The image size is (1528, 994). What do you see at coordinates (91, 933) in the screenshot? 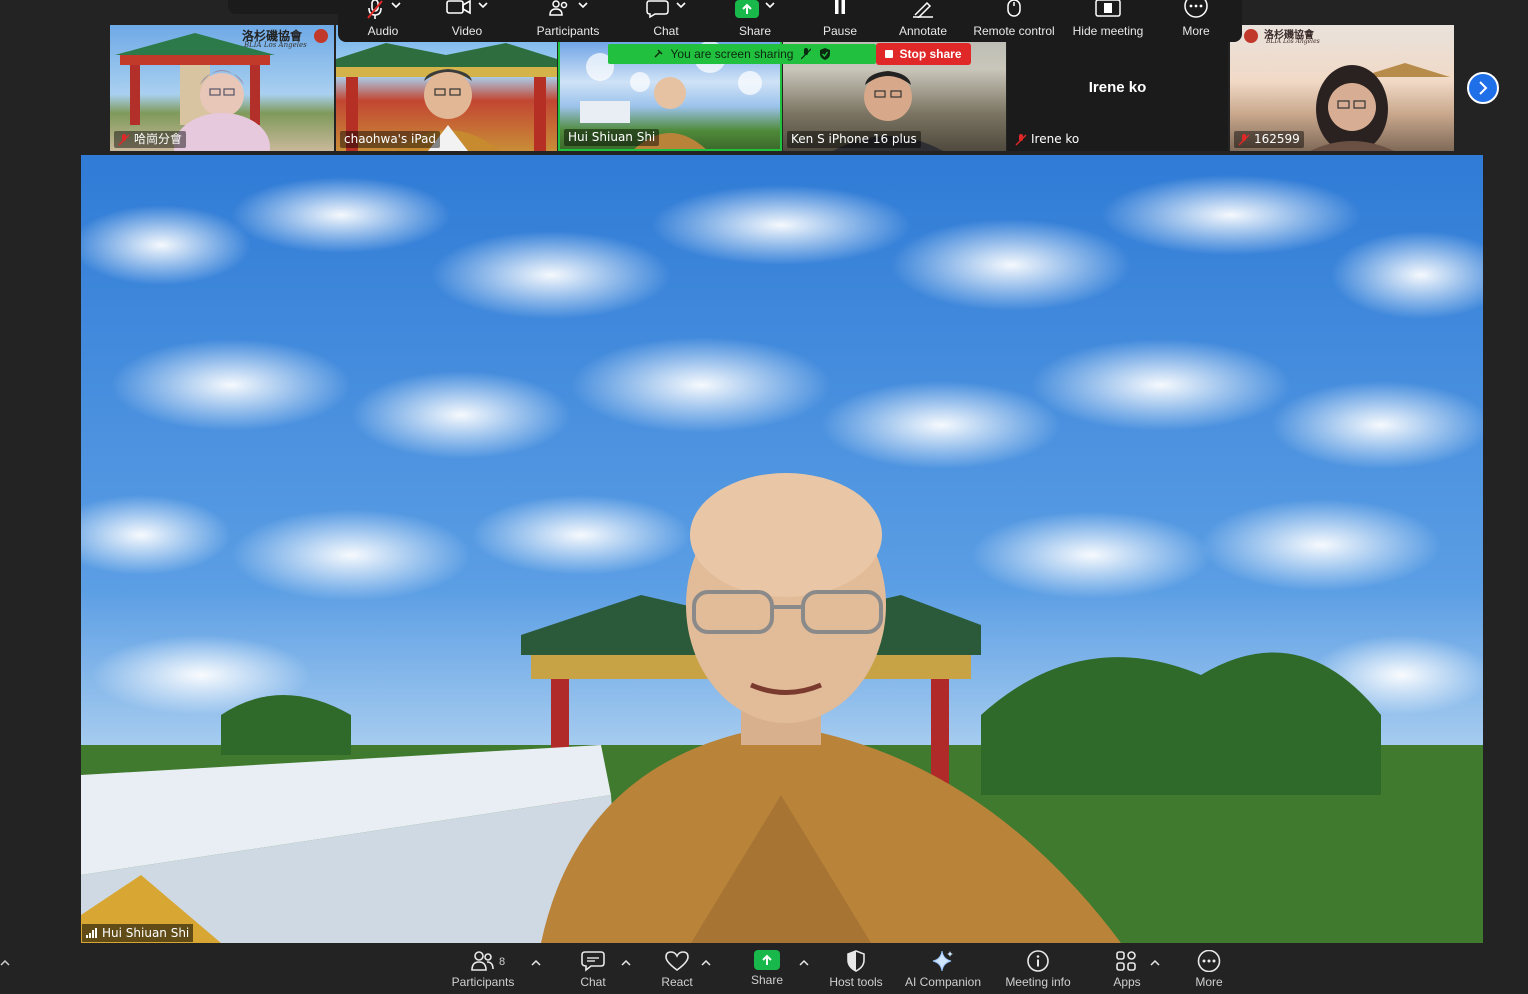
I see `connection-signal-icon` at bounding box center [91, 933].